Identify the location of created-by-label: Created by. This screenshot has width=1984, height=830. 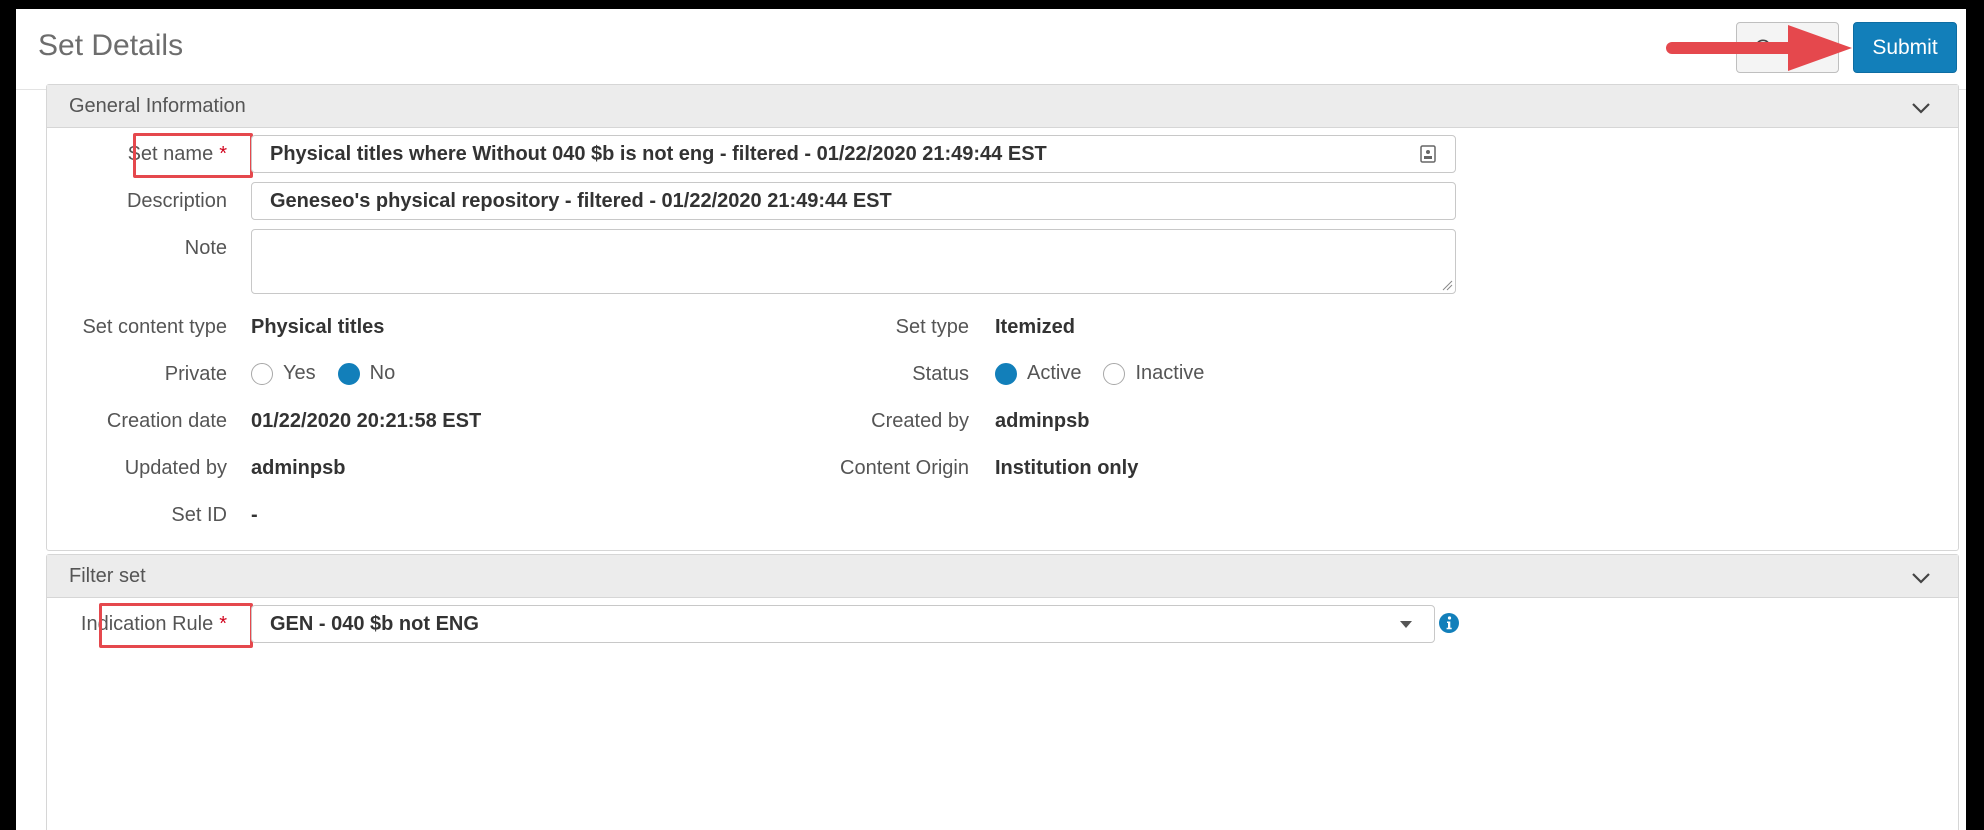
(920, 421).